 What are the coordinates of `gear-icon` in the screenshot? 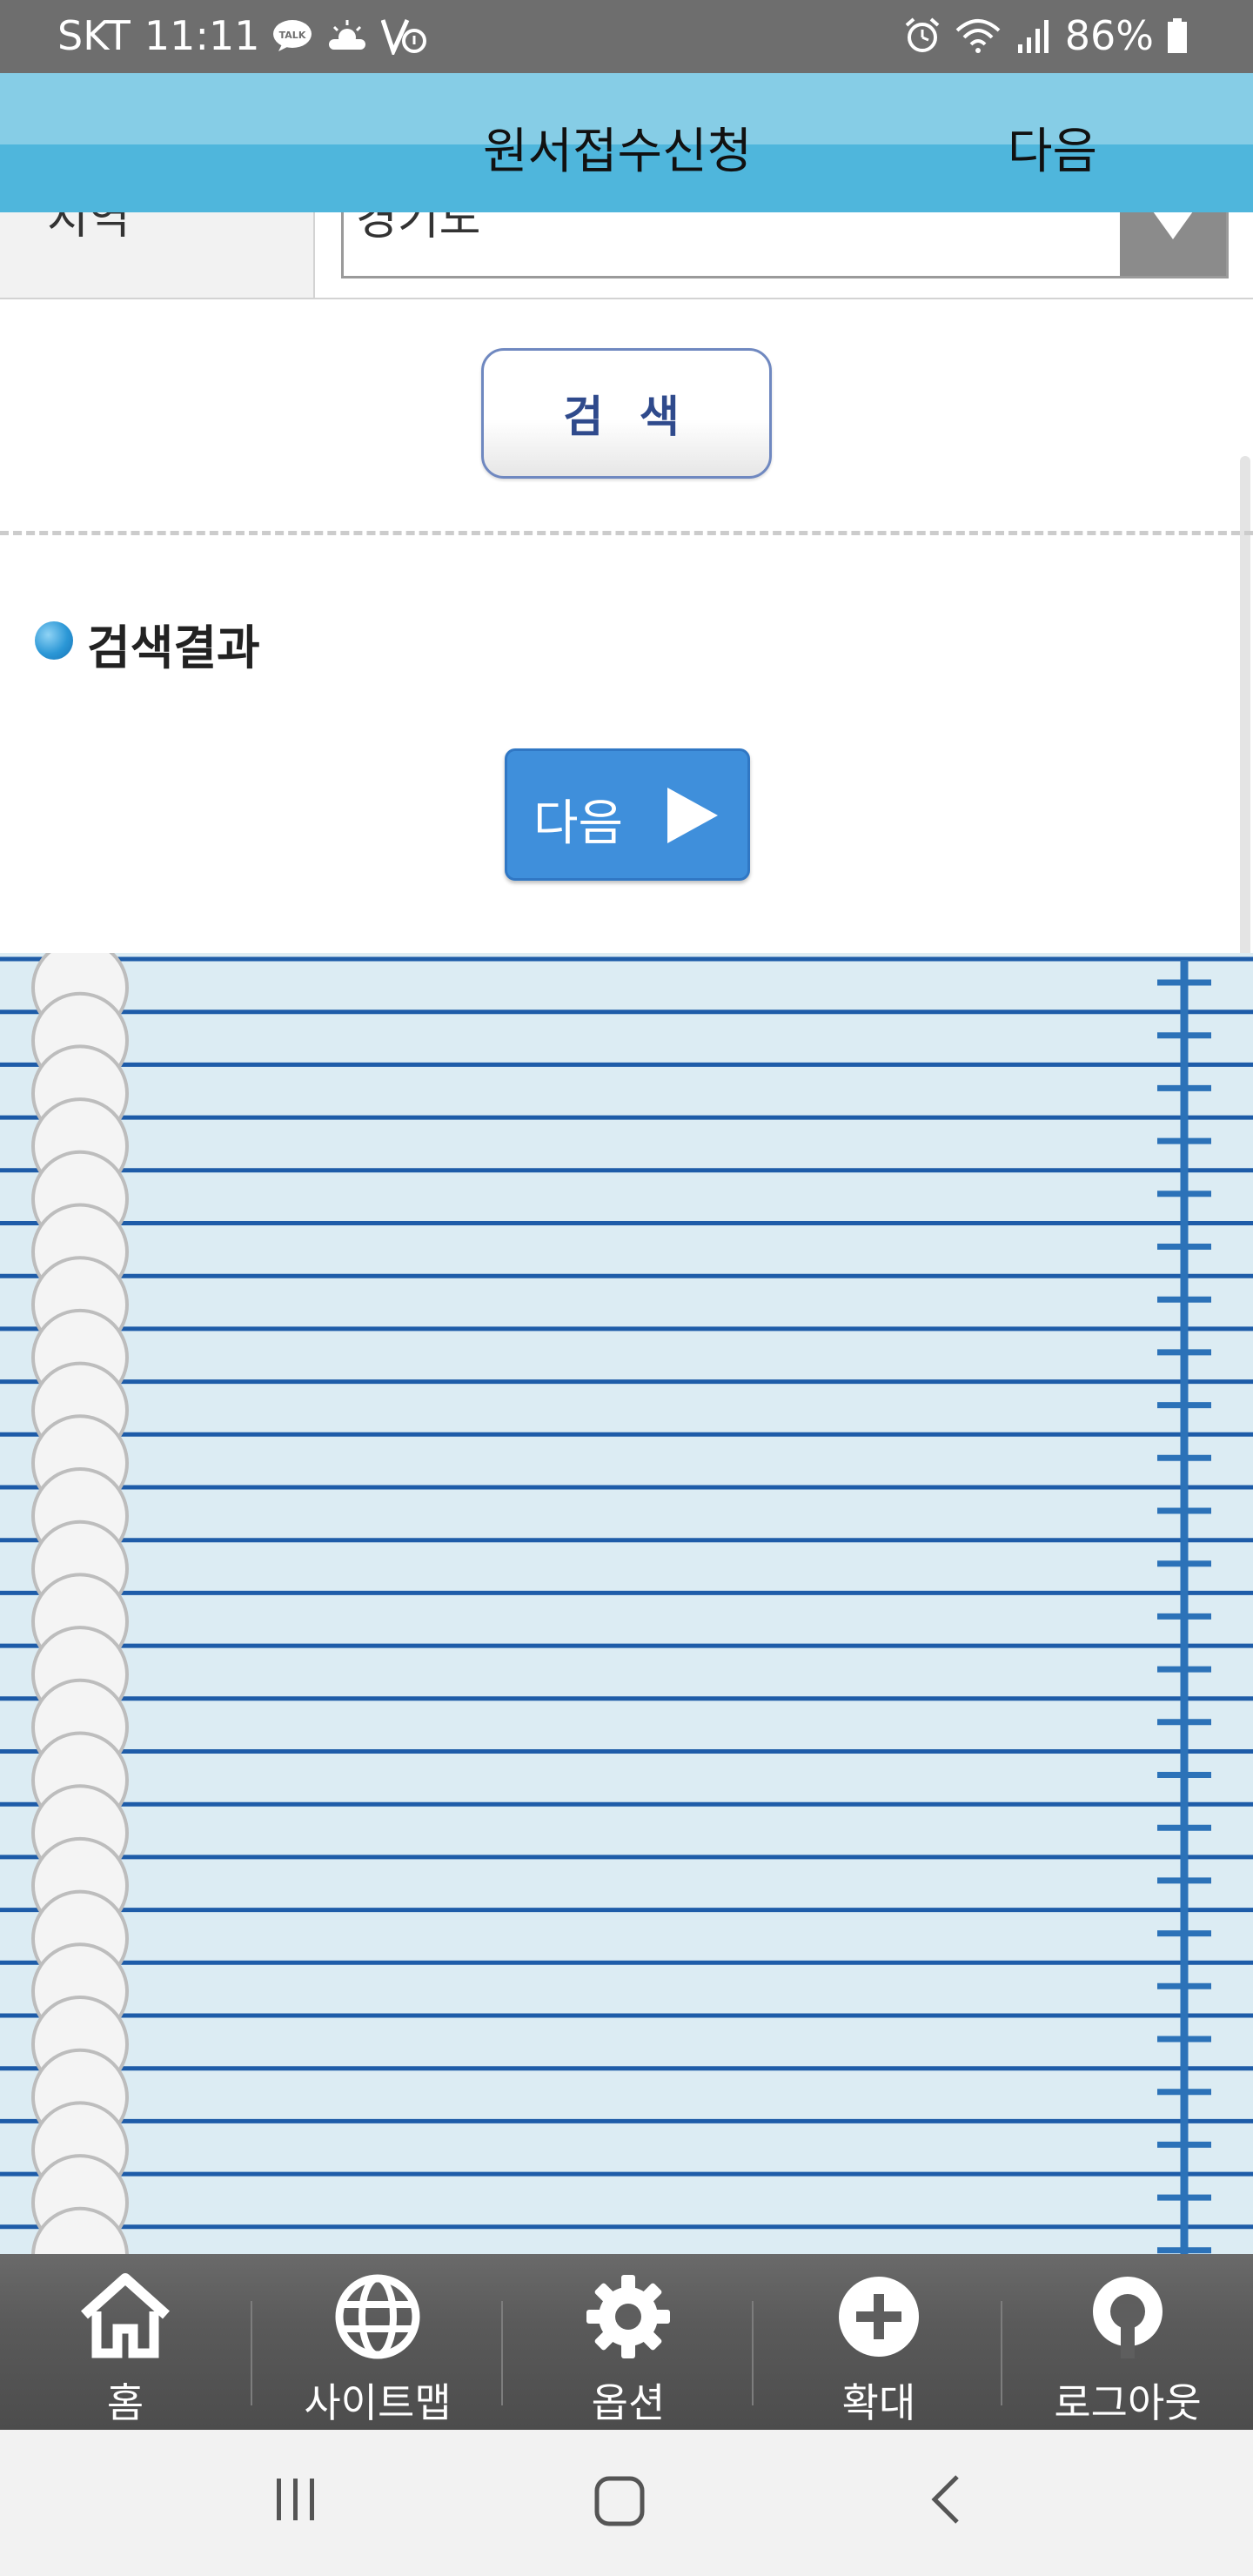 It's located at (628, 2316).